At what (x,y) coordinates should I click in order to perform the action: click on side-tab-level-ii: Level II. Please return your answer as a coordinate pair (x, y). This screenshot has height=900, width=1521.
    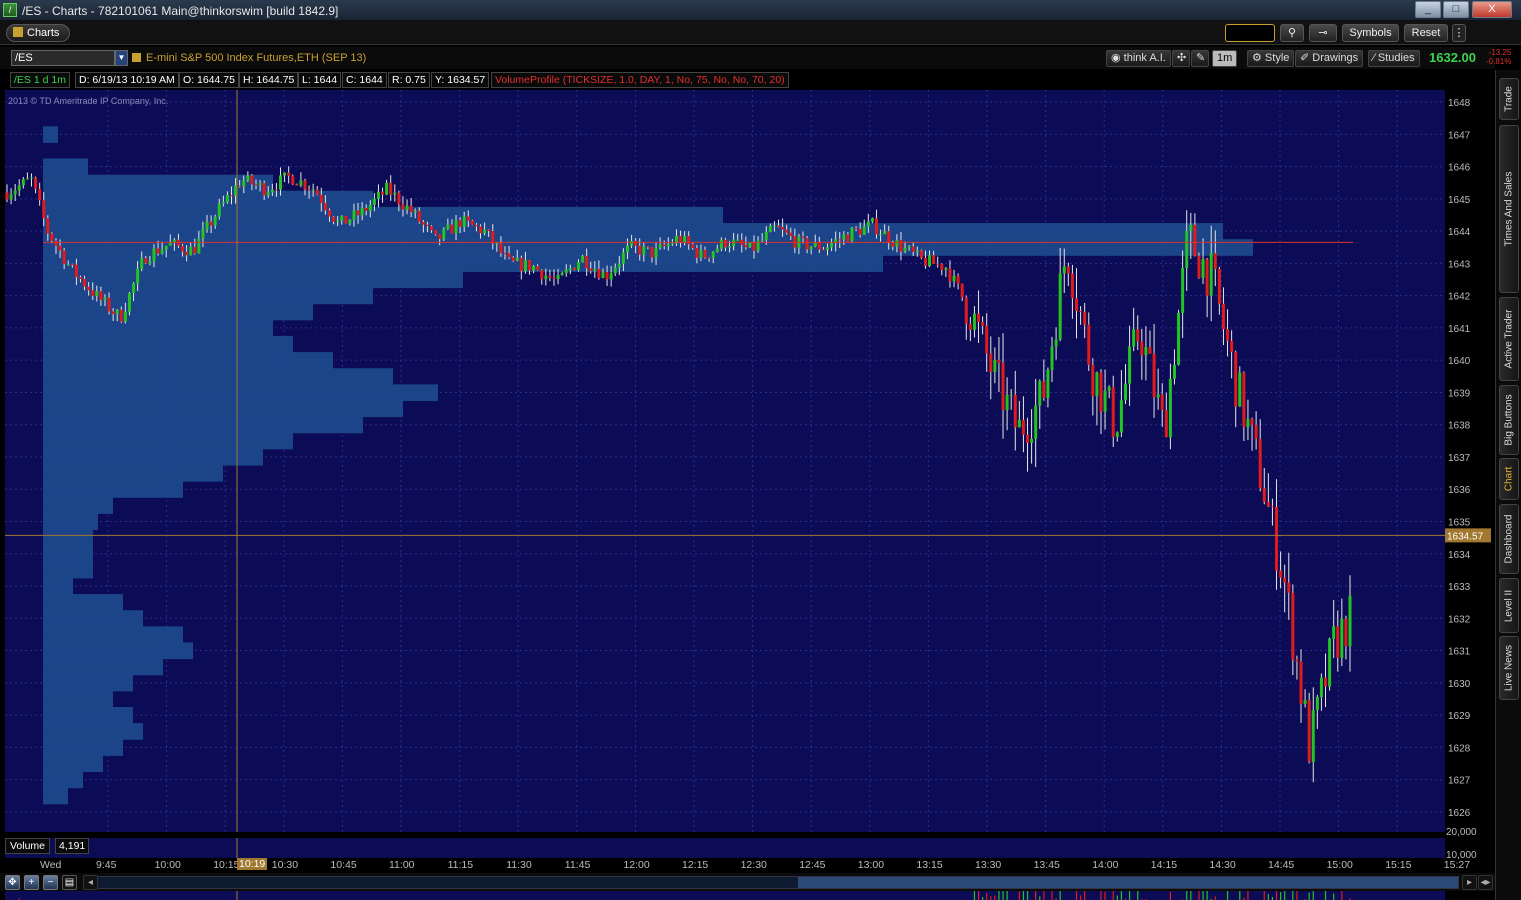
    Looking at the image, I should click on (1509, 605).